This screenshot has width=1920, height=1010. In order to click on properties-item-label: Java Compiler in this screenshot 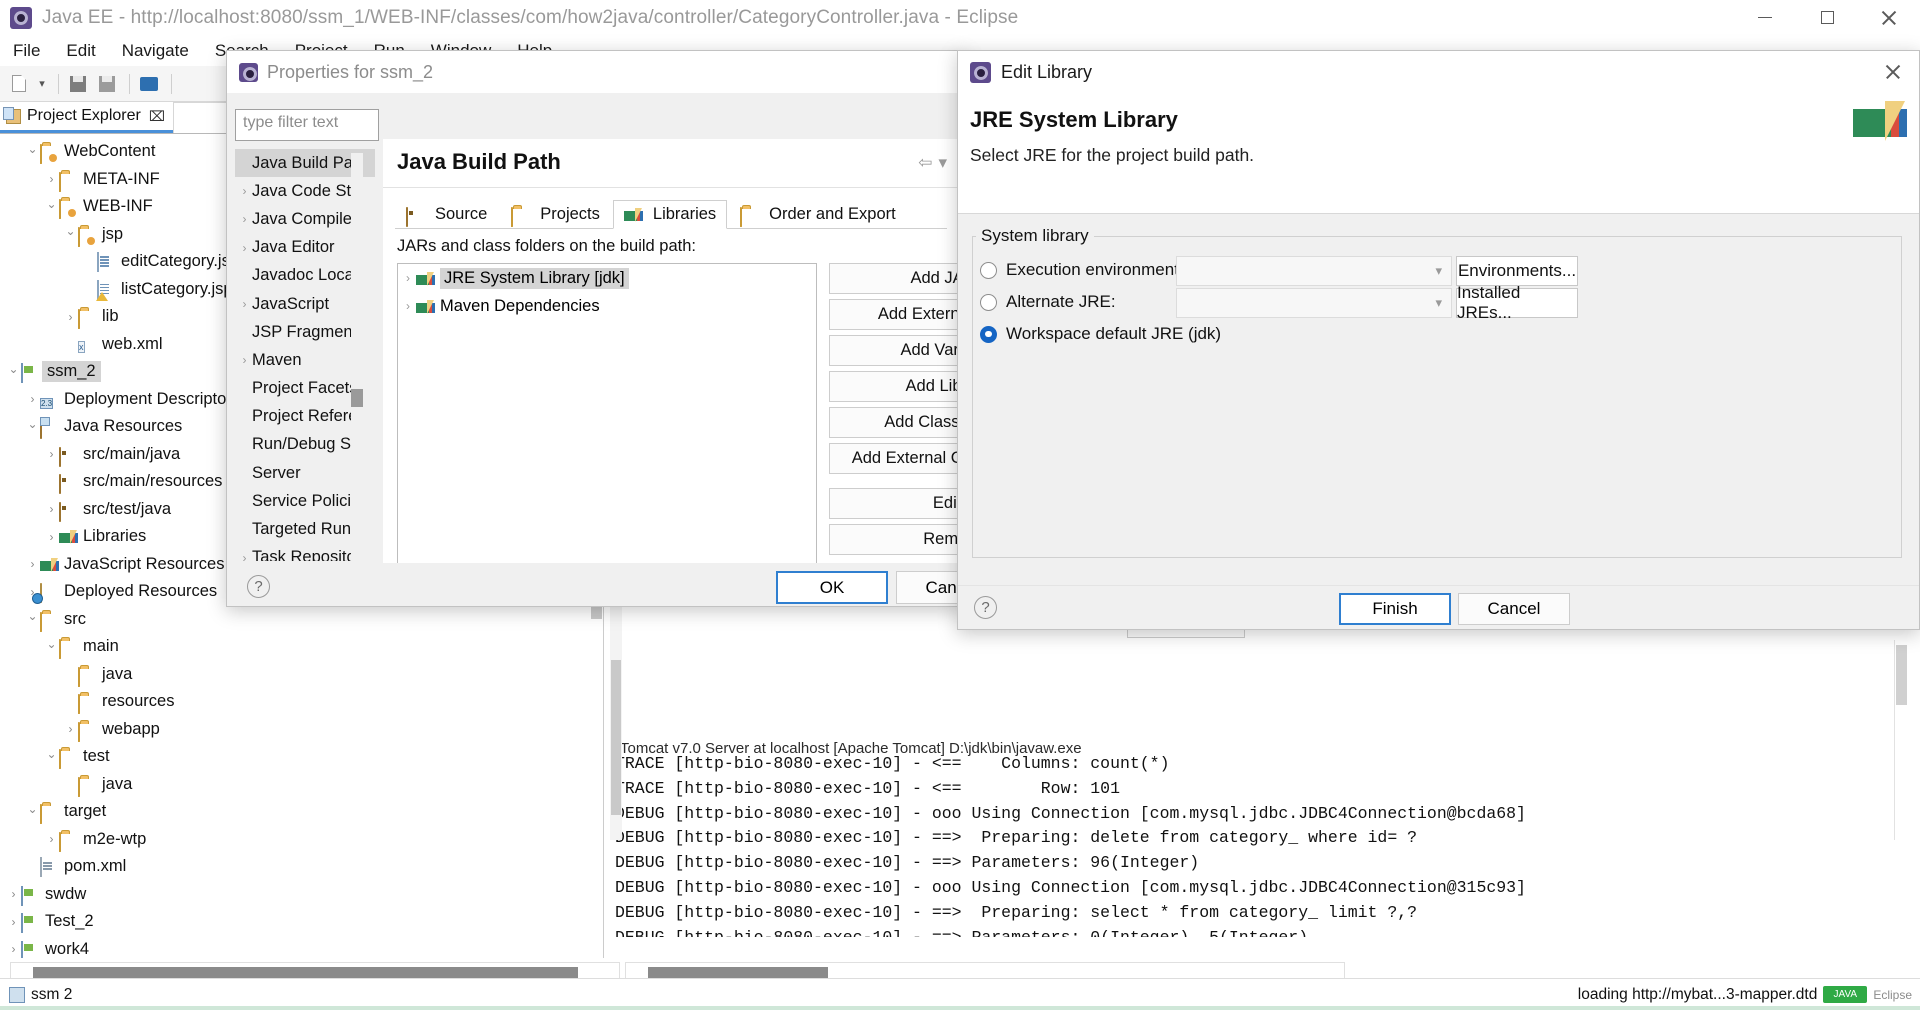, I will do `click(305, 218)`.